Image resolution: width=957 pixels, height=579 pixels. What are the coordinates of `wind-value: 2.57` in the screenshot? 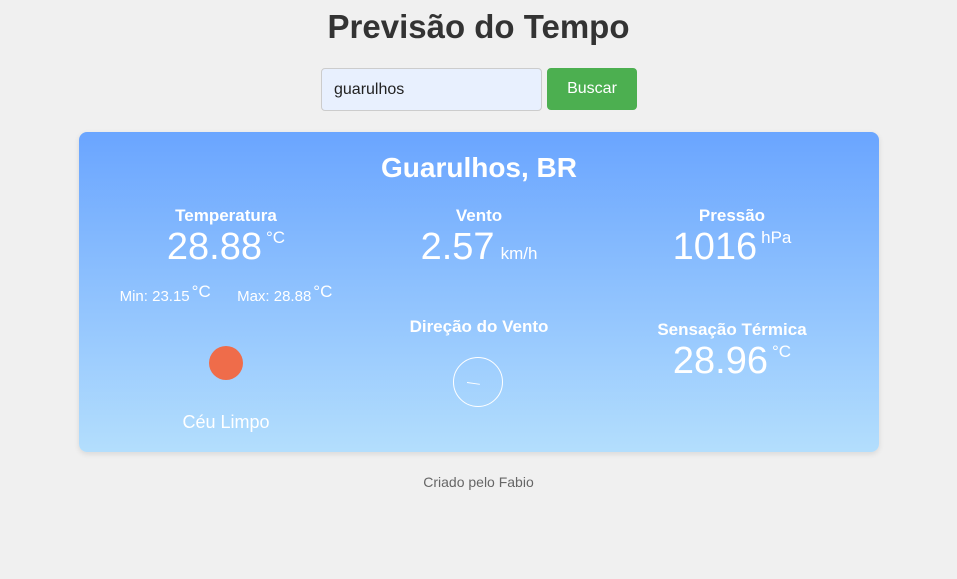 It's located at (457, 247).